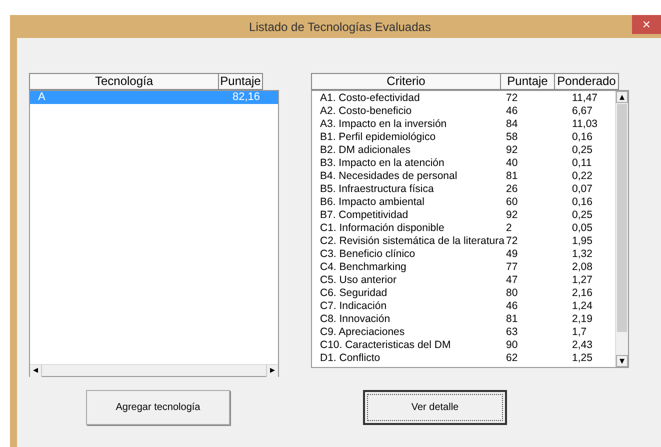 This screenshot has height=447, width=661. What do you see at coordinates (512, 280) in the screenshot?
I see `criterion-score: 47` at bounding box center [512, 280].